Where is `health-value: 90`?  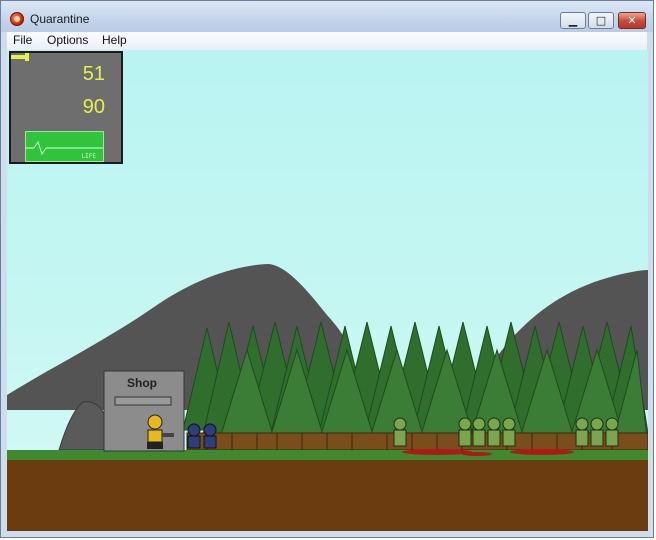 health-value: 90 is located at coordinates (93, 107).